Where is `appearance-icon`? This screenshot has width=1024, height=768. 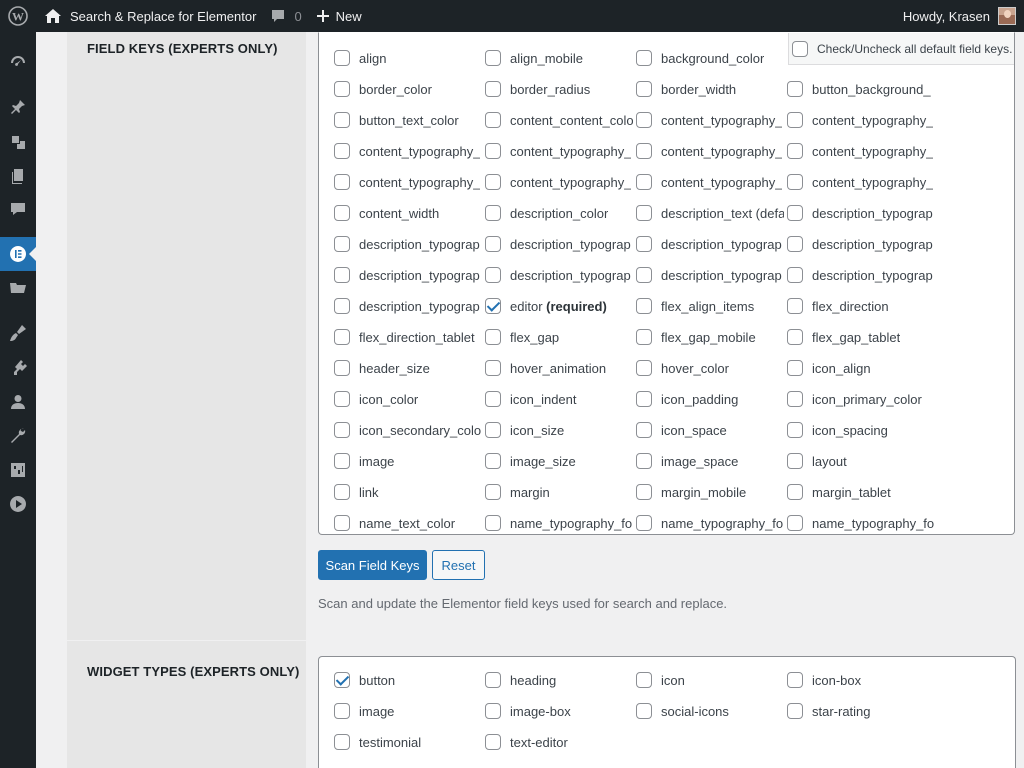 appearance-icon is located at coordinates (18, 333).